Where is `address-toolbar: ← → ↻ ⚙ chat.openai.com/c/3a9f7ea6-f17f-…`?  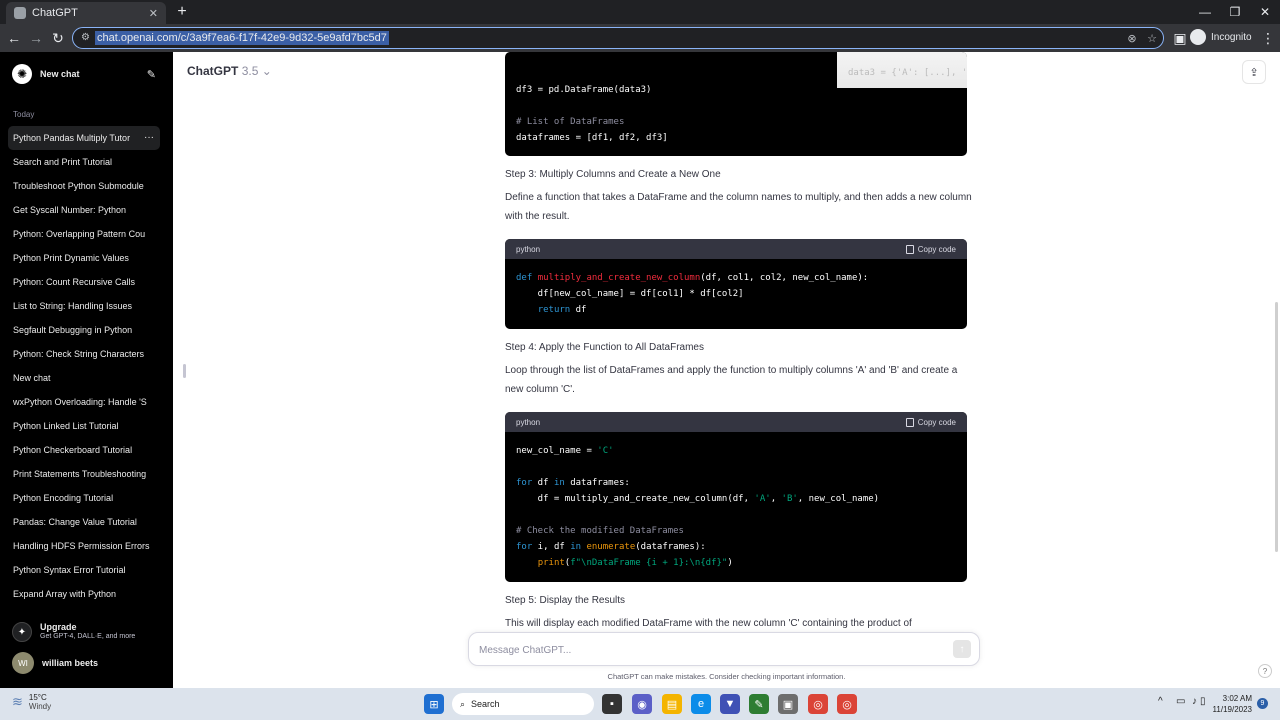
address-toolbar: ← → ↻ ⚙ chat.openai.com/c/3a9f7ea6-f17f-… is located at coordinates (640, 38).